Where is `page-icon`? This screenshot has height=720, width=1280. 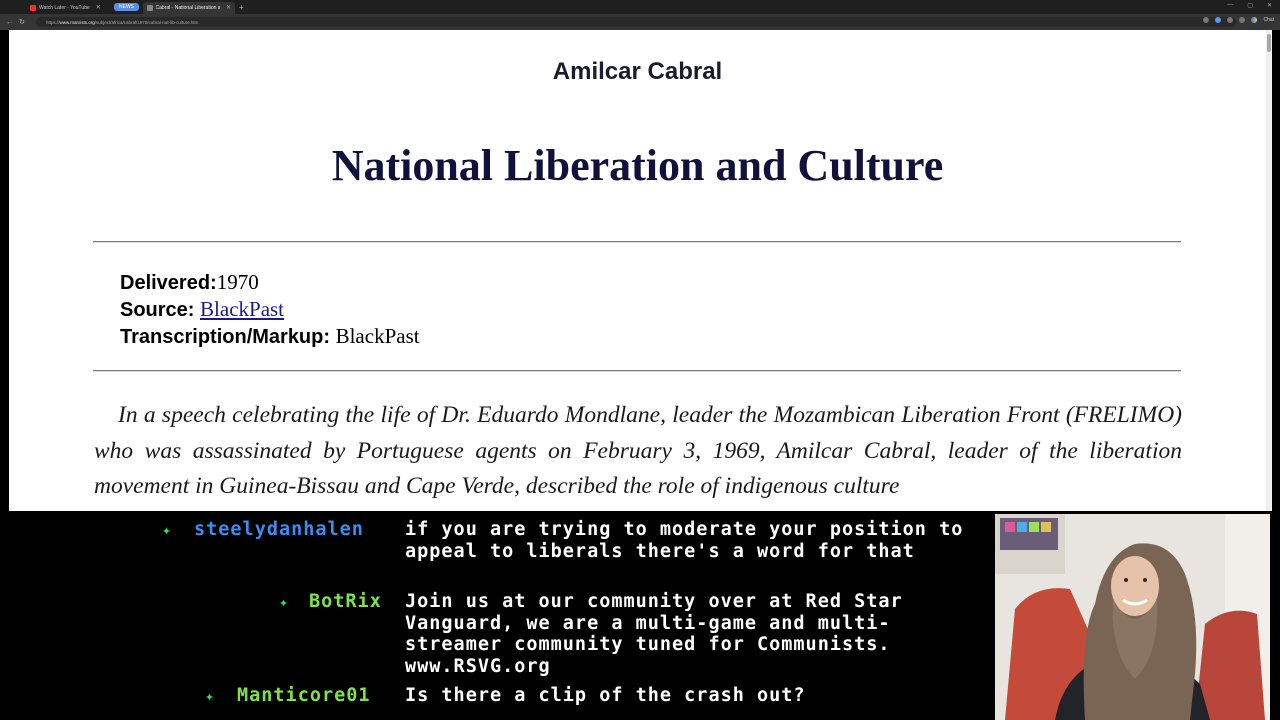
page-icon is located at coordinates (150, 7).